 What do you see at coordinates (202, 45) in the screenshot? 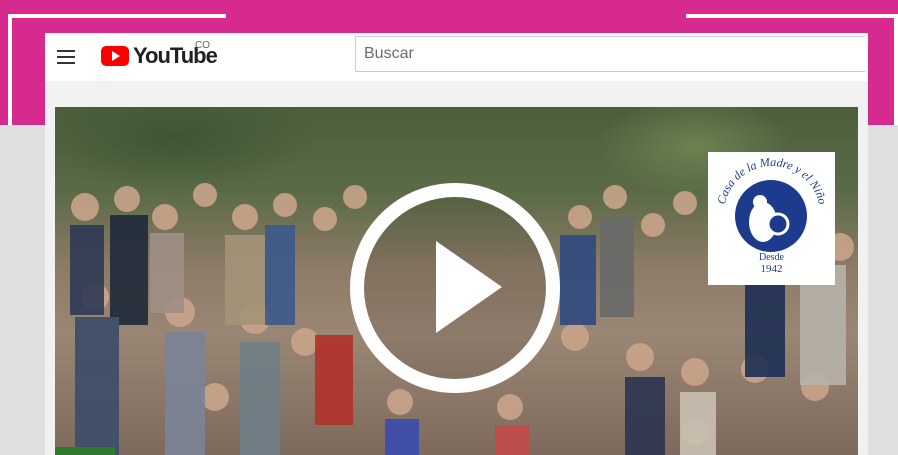
I see `country-code: CO` at bounding box center [202, 45].